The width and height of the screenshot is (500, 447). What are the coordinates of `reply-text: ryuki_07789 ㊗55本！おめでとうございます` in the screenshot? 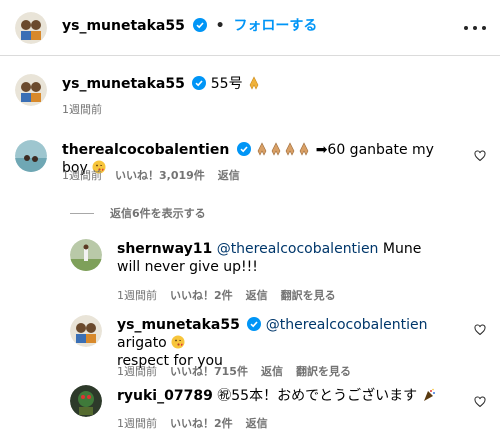 It's located at (287, 396).